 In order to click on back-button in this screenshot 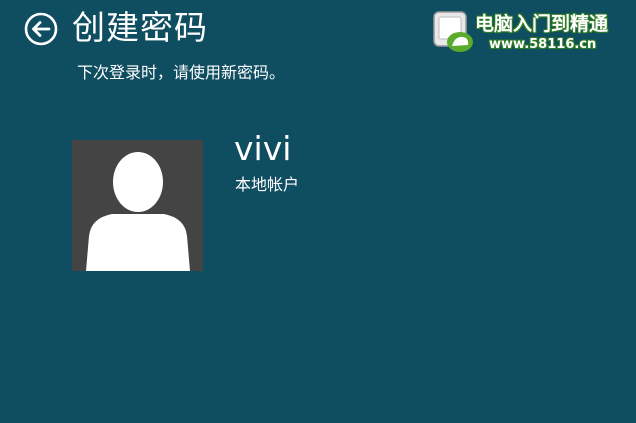, I will do `click(41, 29)`.